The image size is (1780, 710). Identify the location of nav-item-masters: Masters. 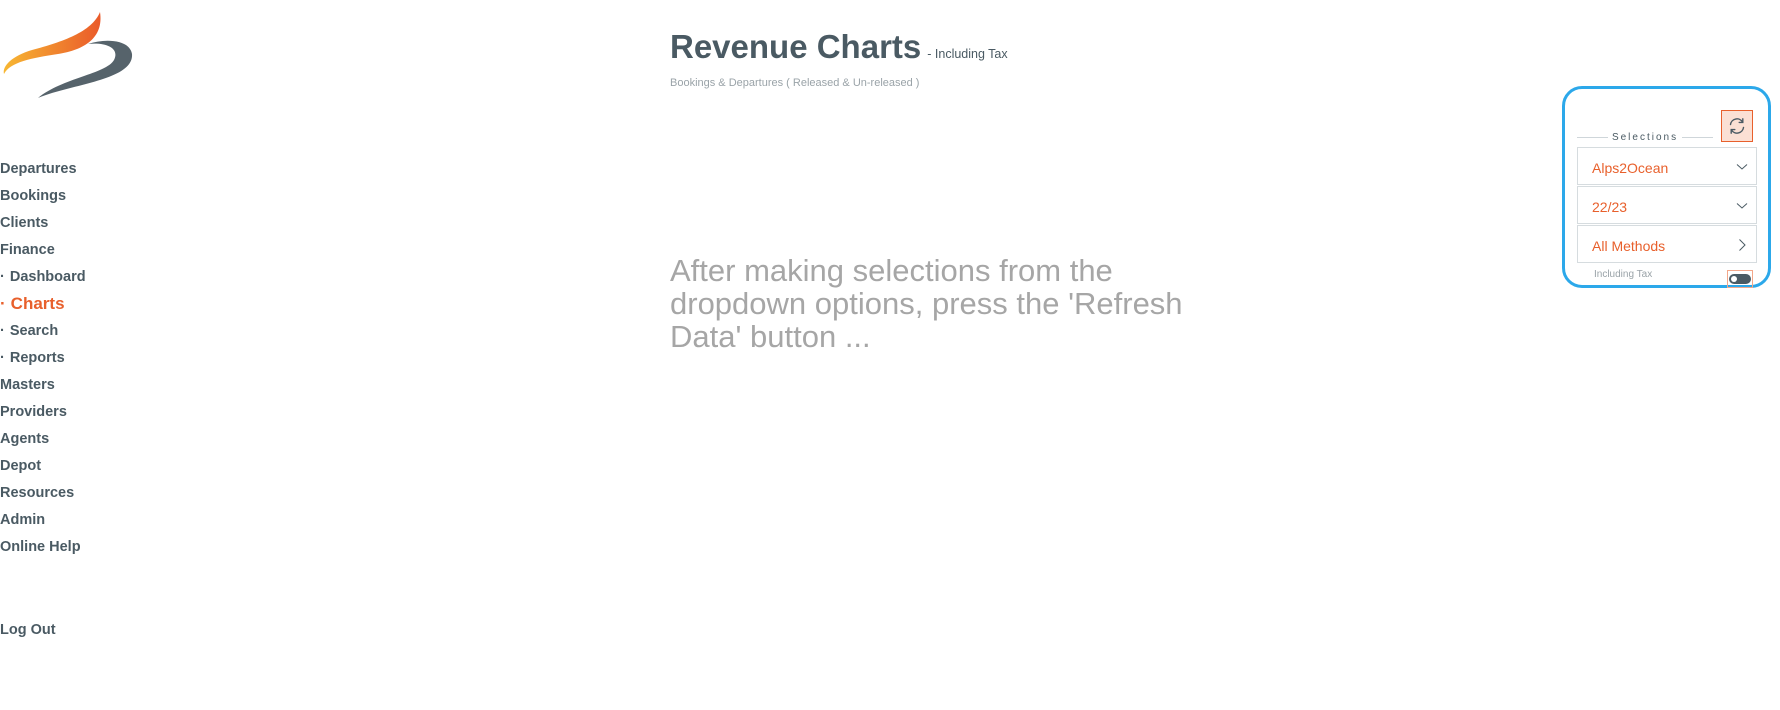
(80, 389).